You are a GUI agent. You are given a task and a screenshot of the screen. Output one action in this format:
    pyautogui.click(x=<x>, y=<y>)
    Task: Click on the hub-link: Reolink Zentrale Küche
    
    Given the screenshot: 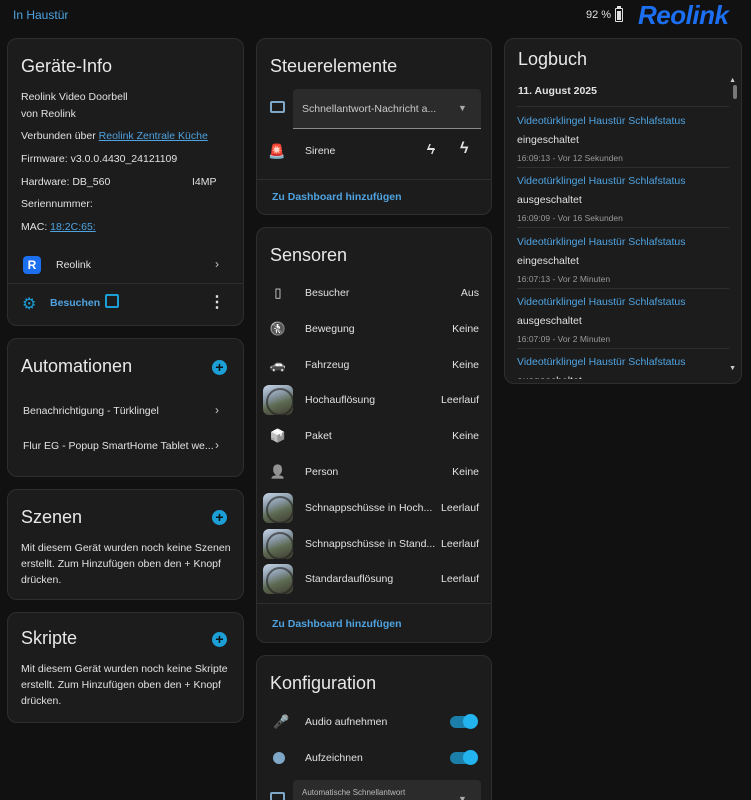 What is the action you would take?
    pyautogui.click(x=153, y=136)
    